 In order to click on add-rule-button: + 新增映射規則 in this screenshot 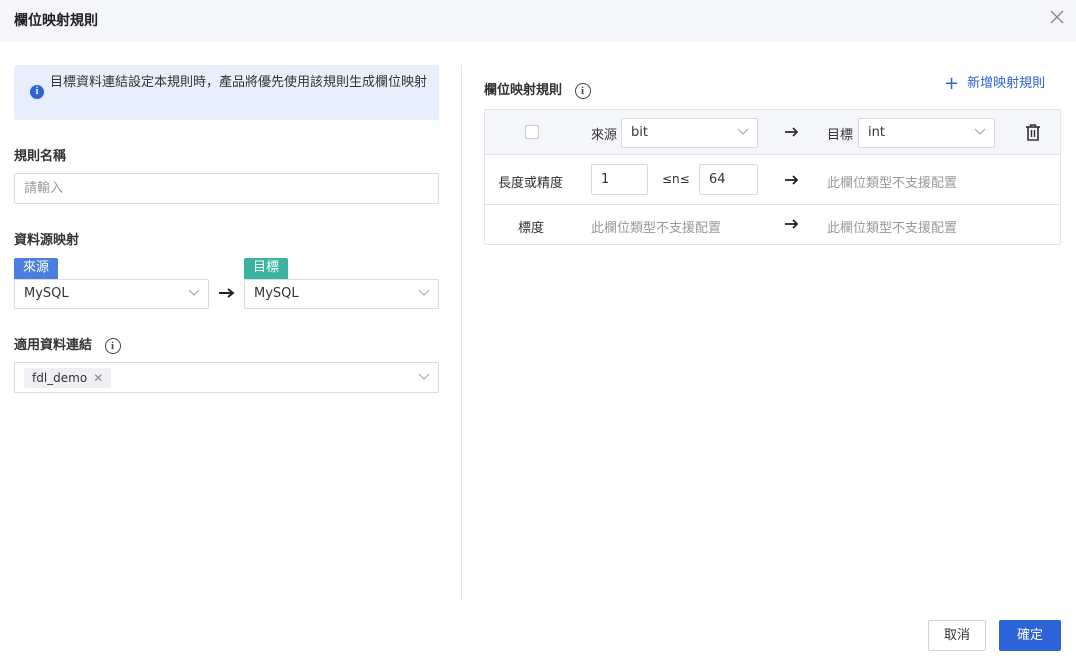, I will do `click(994, 83)`.